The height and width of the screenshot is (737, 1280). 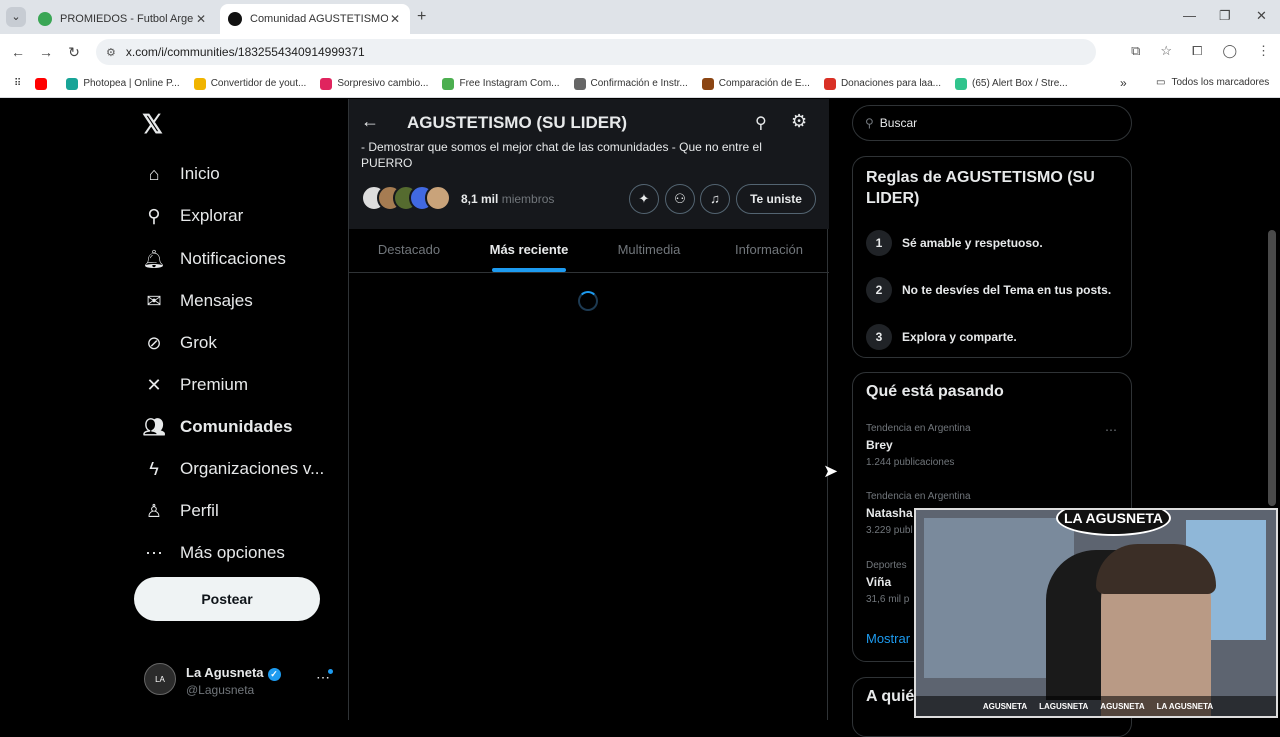 I want to click on instagram-handle: AGUSNETA, so click(x=1005, y=706).